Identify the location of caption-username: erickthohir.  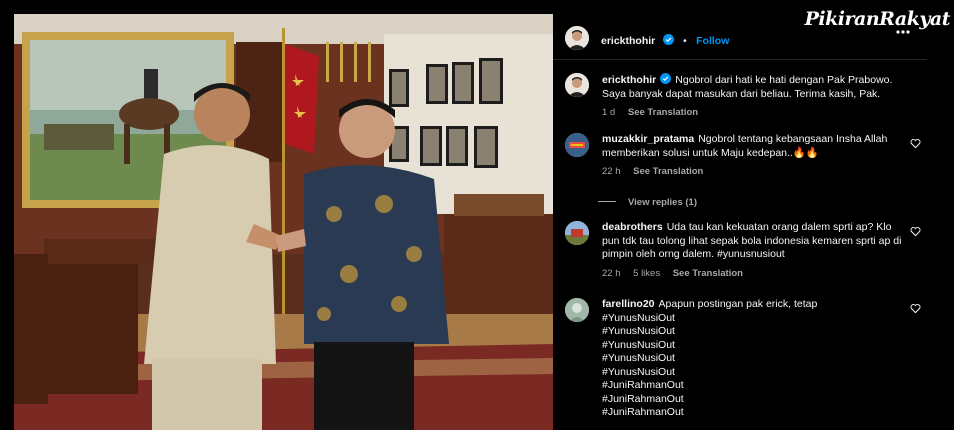
(629, 80).